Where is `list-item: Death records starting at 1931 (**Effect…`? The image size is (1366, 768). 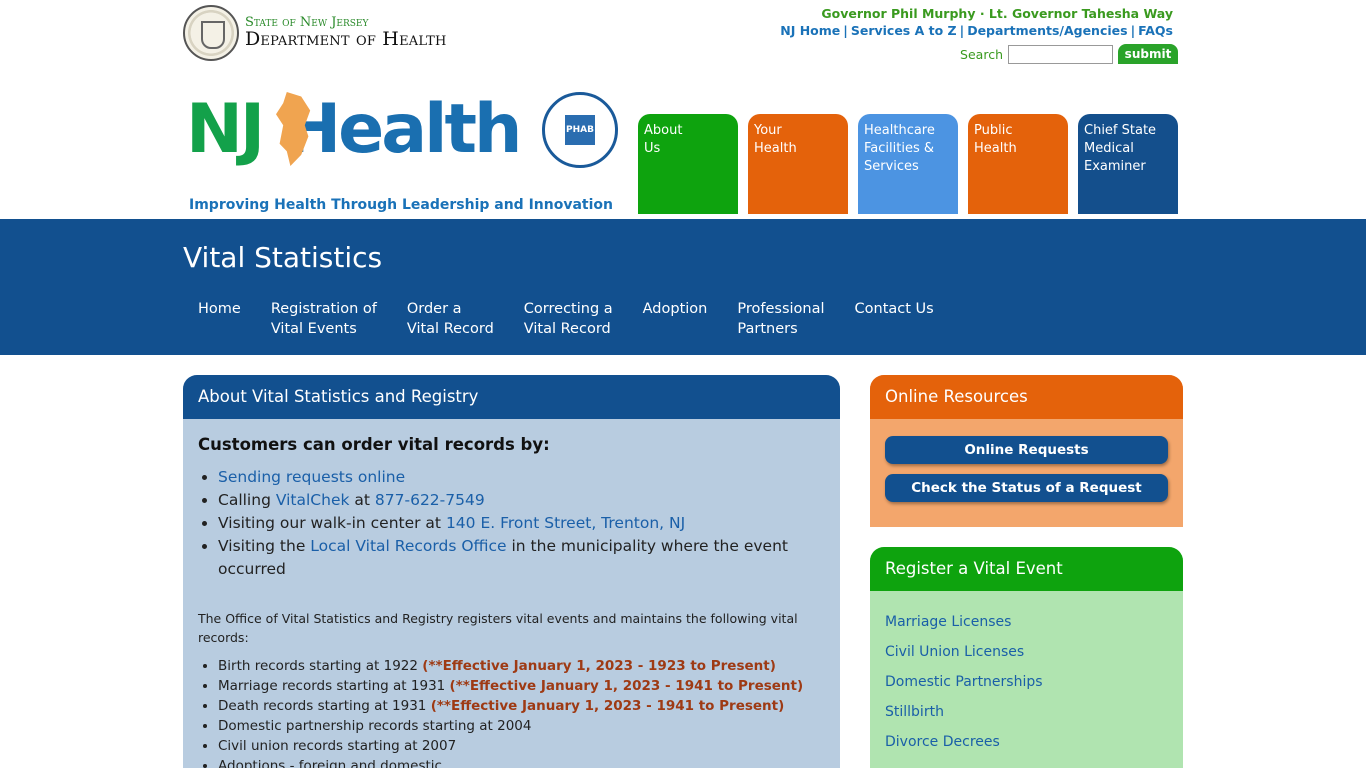
list-item: Death records starting at 1931 (**Effect… is located at coordinates (521, 706).